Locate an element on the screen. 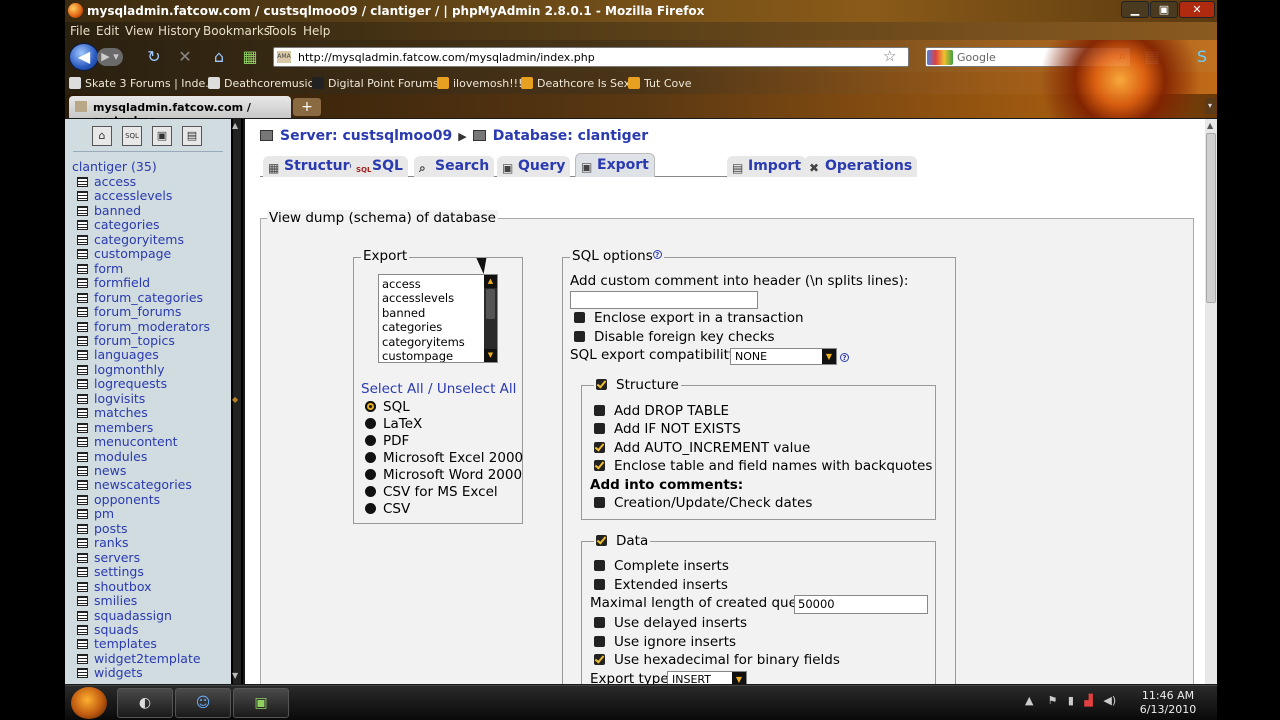 This screenshot has height=720, width=1280. sidebar-table-label: servers is located at coordinates (117, 557).